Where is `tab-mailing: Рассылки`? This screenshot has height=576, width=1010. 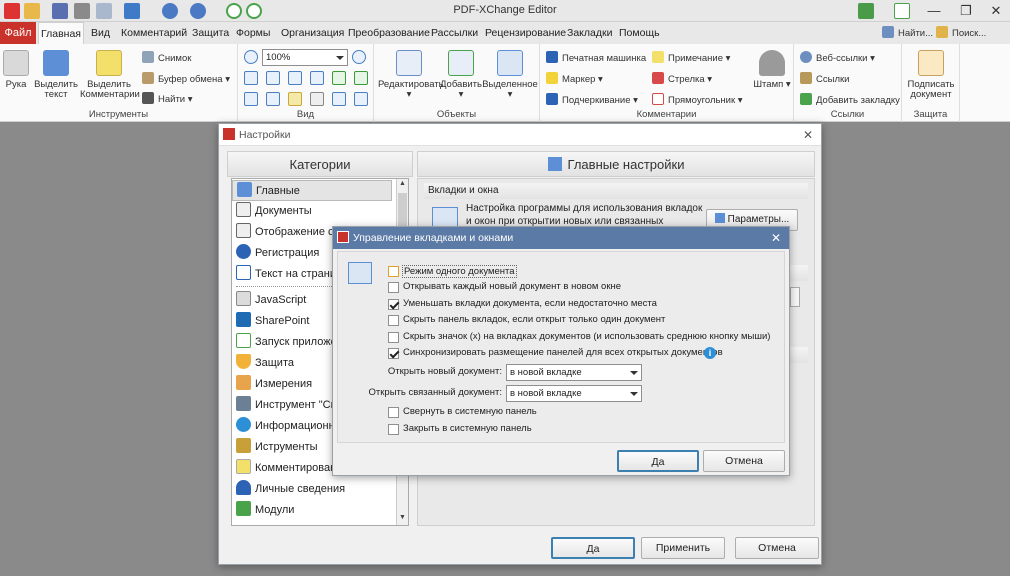
tab-mailing: Рассылки is located at coordinates (454, 33).